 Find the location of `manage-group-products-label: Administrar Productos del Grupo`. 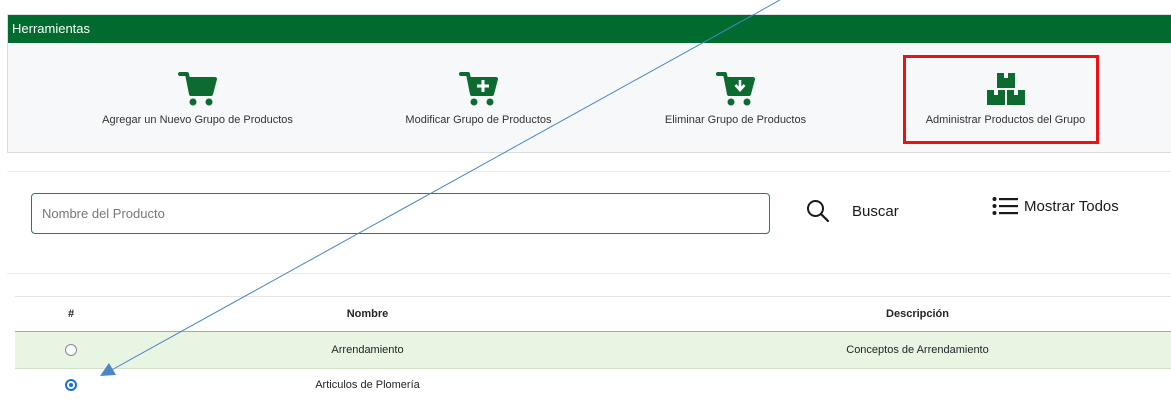

manage-group-products-label: Administrar Productos del Grupo is located at coordinates (1005, 120).